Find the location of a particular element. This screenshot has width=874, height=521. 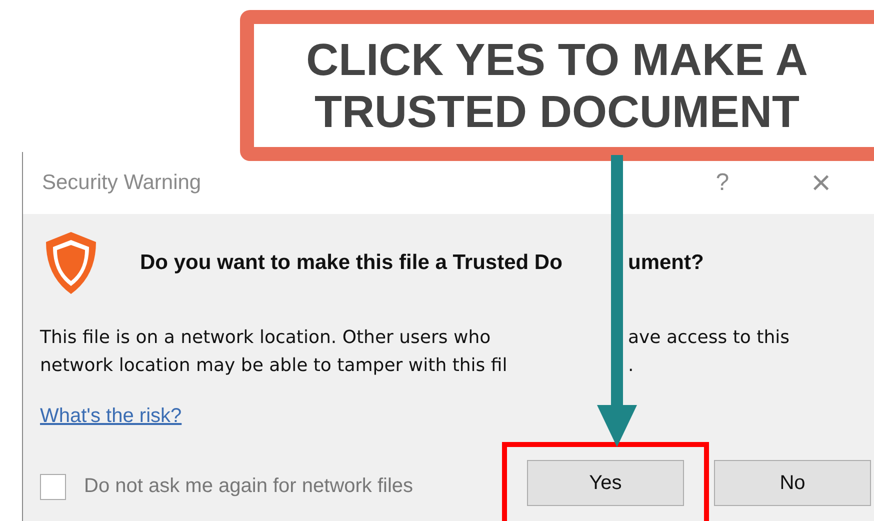

callout-text: CLICK YES TO MAKE A is located at coordinates (557, 60).